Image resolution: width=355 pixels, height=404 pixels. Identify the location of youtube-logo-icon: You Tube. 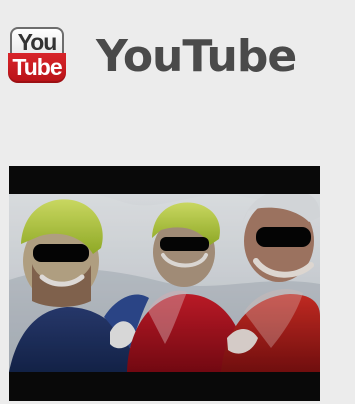
(37, 56).